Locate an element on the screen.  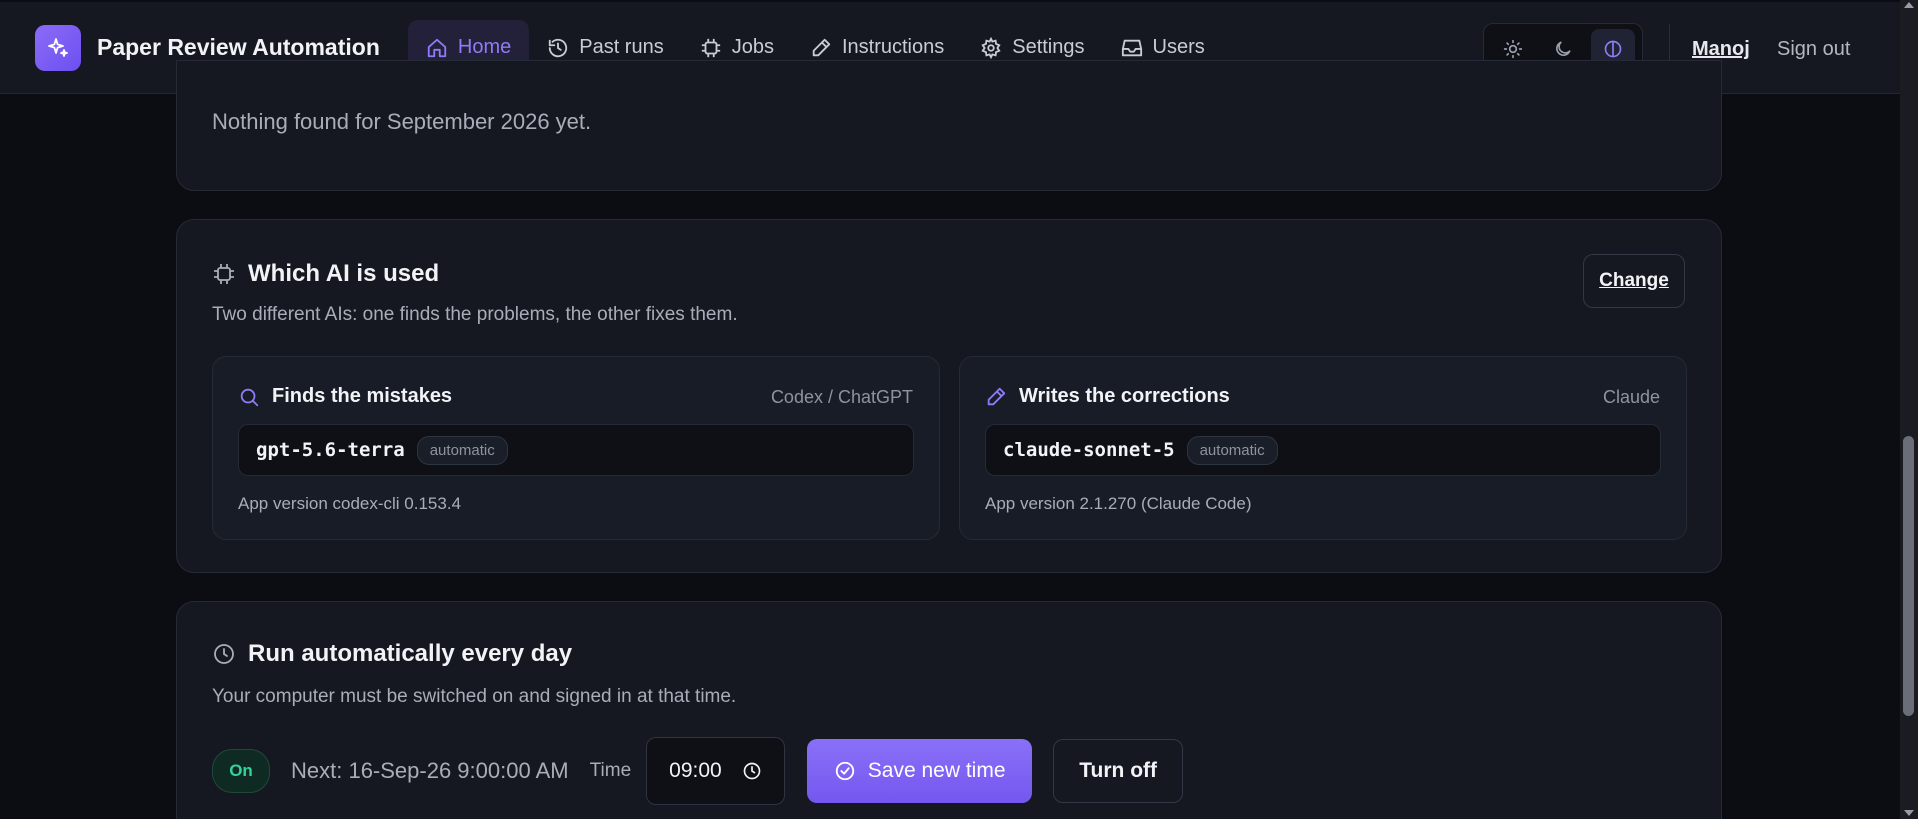
writer-model-box: claude-sonnet-5 automatic is located at coordinates (1323, 450).